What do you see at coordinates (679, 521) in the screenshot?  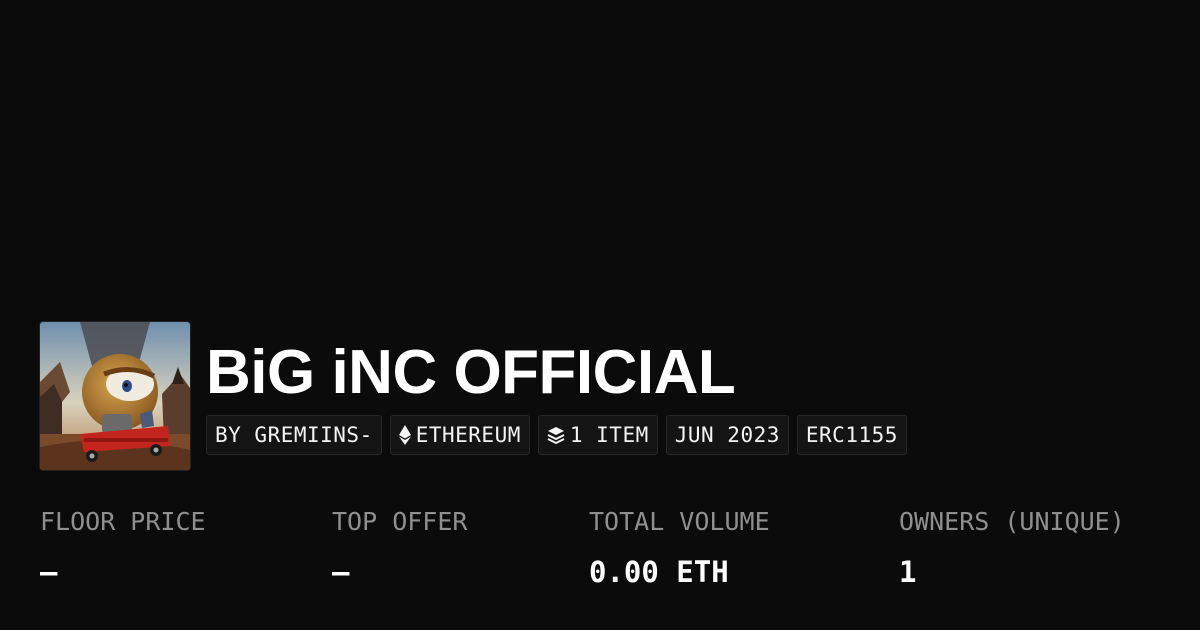 I see `total-volume-label: TOTAL VOLUME` at bounding box center [679, 521].